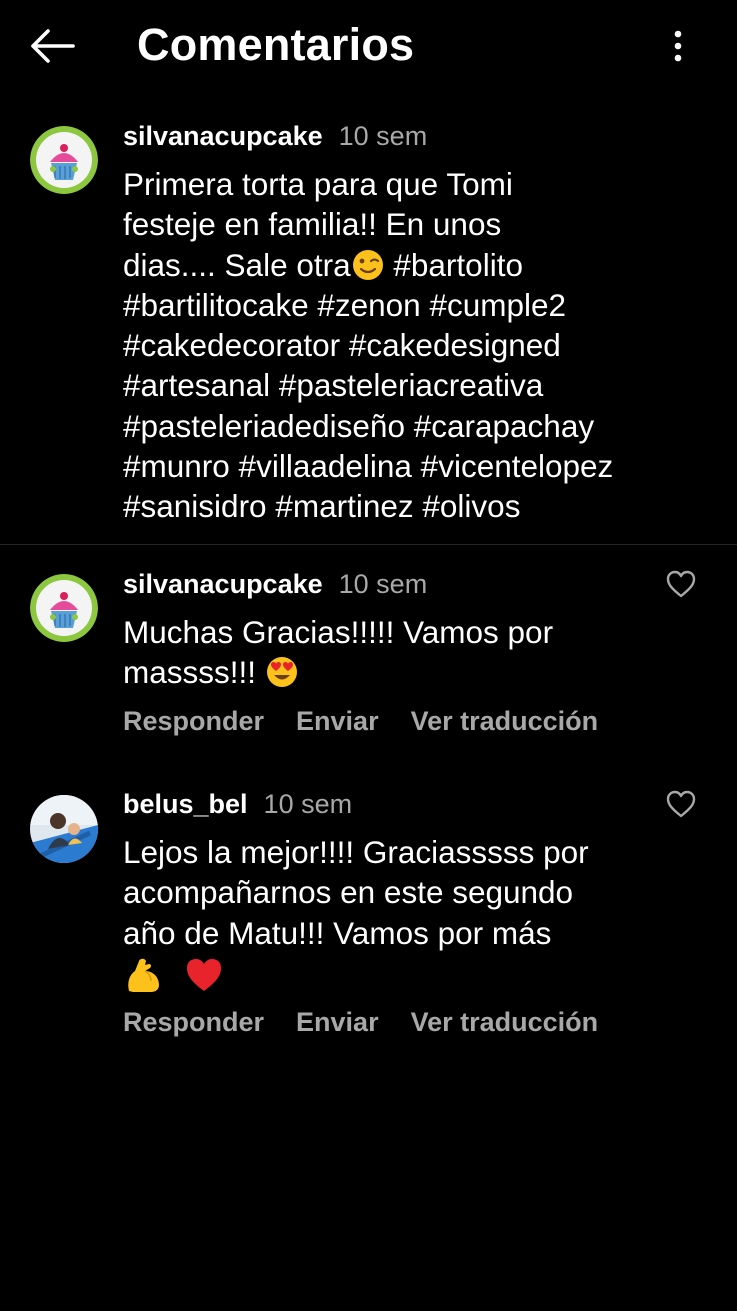 This screenshot has width=737, height=1311. What do you see at coordinates (318, 184) in the screenshot?
I see `text-line: Primera torta para que Tomi` at bounding box center [318, 184].